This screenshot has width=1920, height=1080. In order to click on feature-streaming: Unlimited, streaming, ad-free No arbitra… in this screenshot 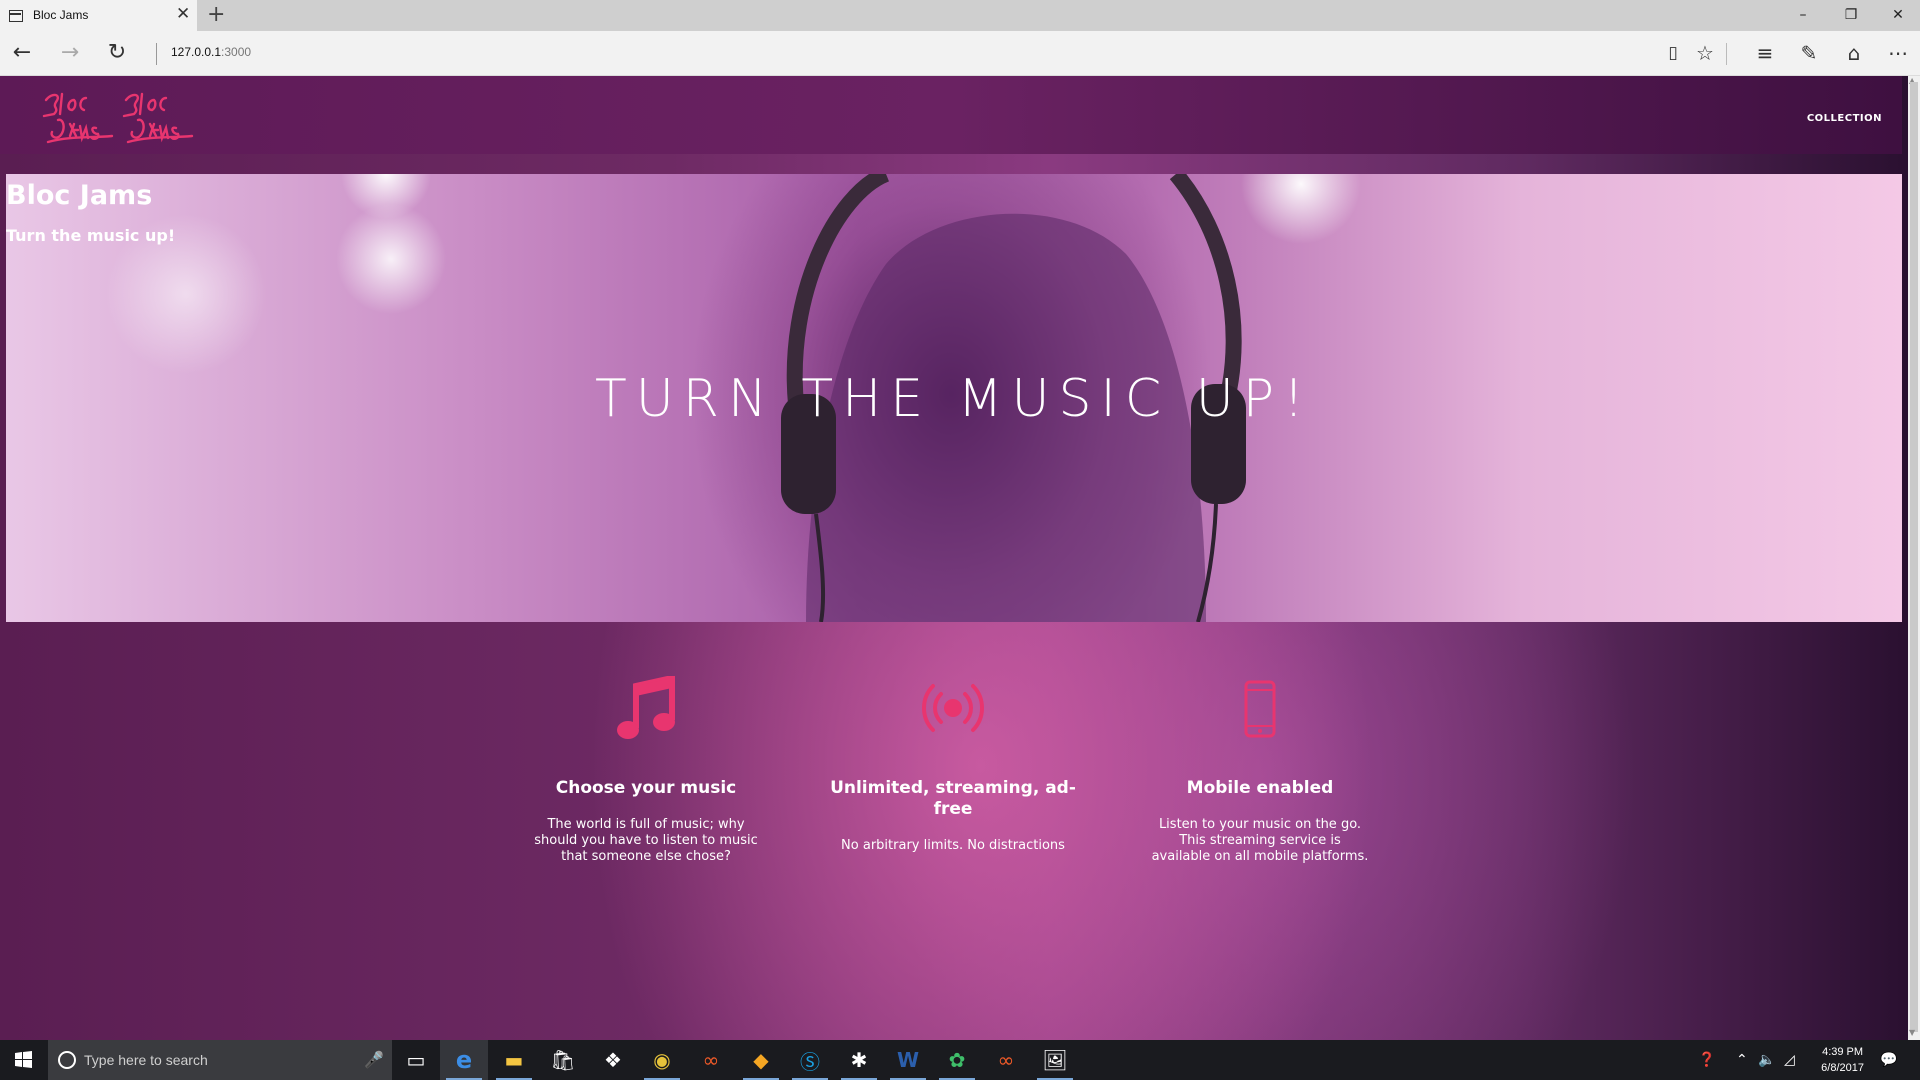, I will do `click(953, 765)`.